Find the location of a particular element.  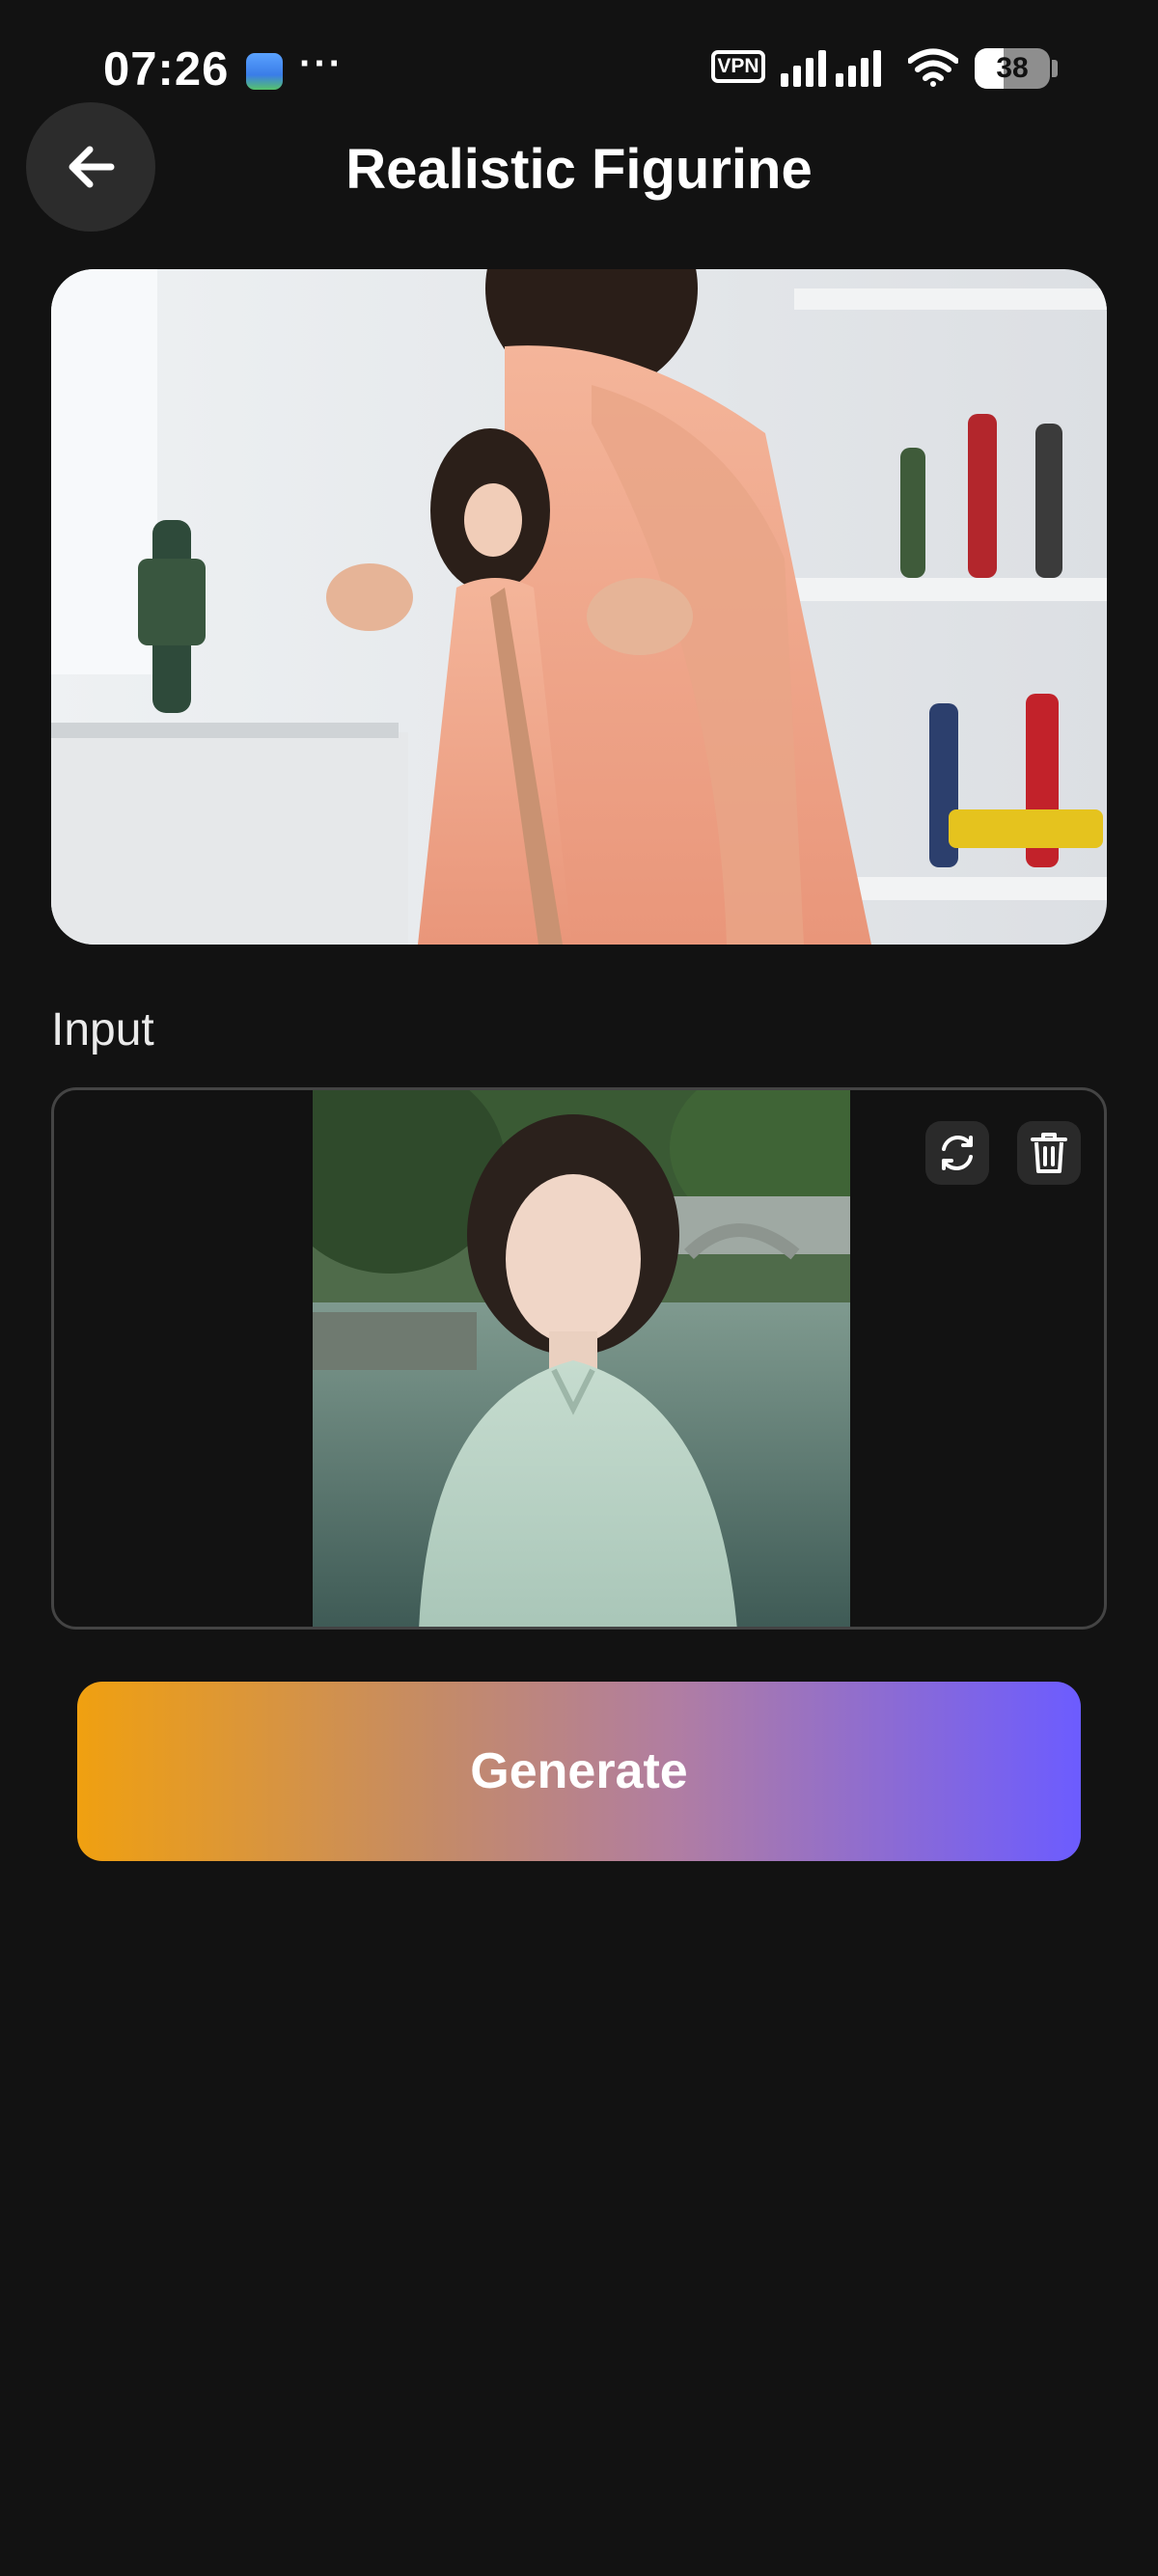

page-title: Realistic Figurine is located at coordinates (579, 170).